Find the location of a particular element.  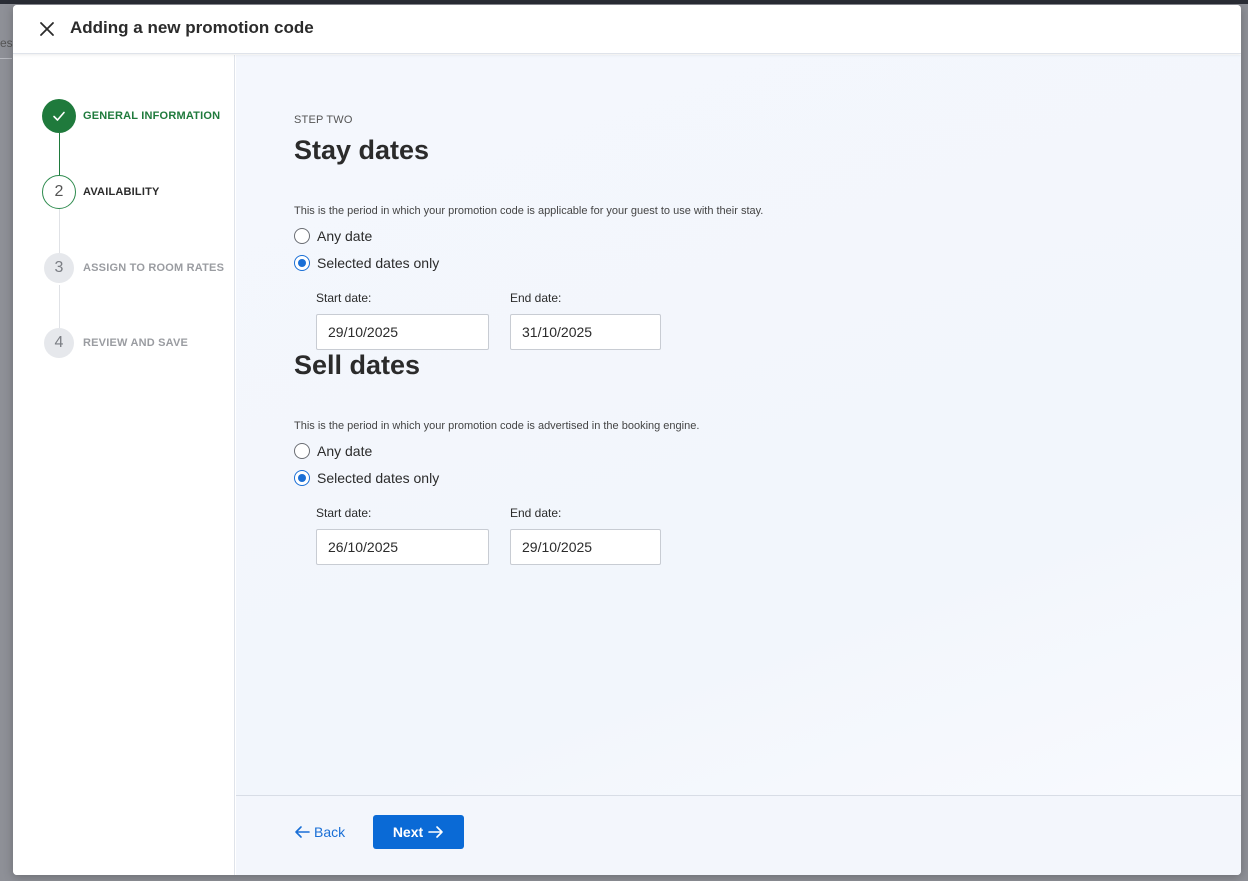

back-button: Back is located at coordinates (319, 832).